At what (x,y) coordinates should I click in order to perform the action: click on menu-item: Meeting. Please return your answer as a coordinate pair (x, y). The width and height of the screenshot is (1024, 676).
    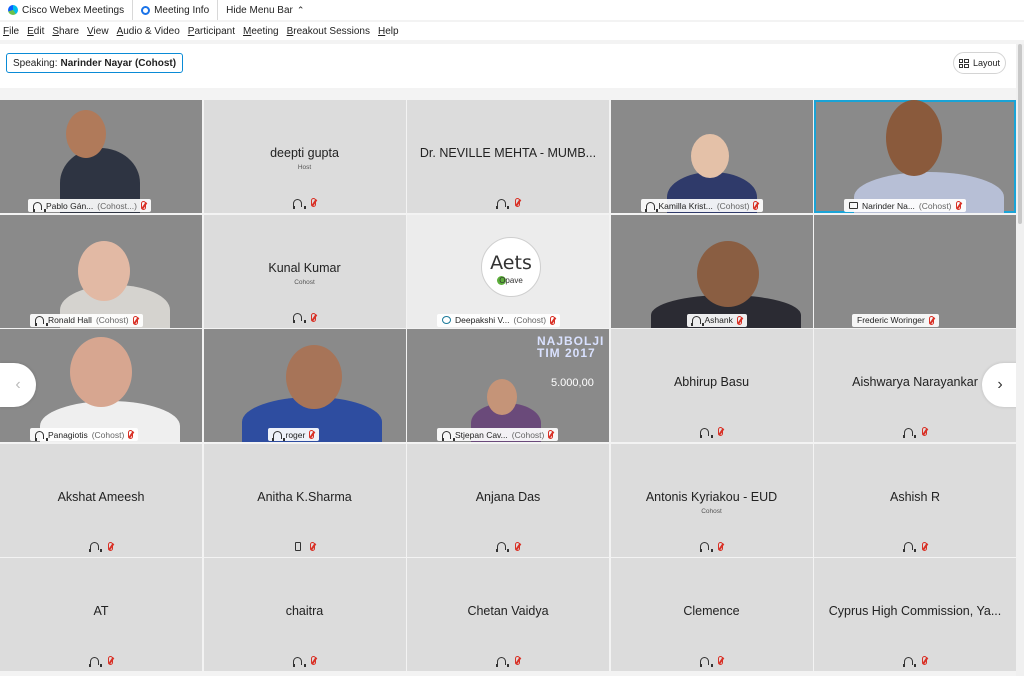
    Looking at the image, I should click on (261, 31).